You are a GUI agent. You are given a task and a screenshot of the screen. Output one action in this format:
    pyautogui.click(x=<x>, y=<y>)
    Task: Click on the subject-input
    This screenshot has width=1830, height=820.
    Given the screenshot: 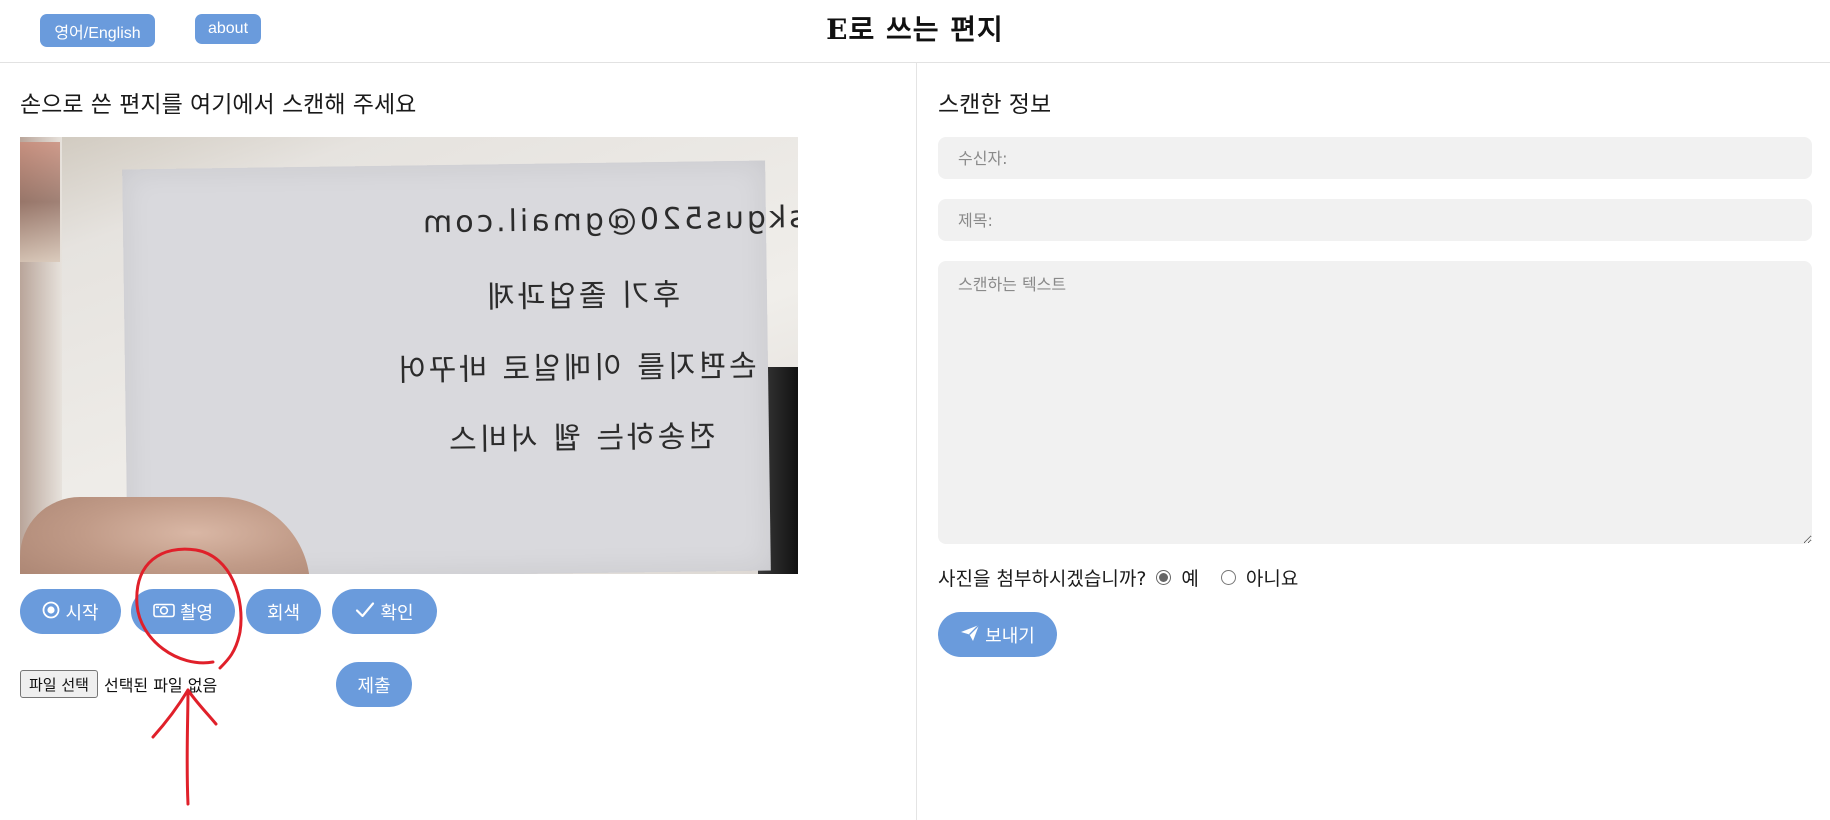 What is the action you would take?
    pyautogui.click(x=1375, y=220)
    